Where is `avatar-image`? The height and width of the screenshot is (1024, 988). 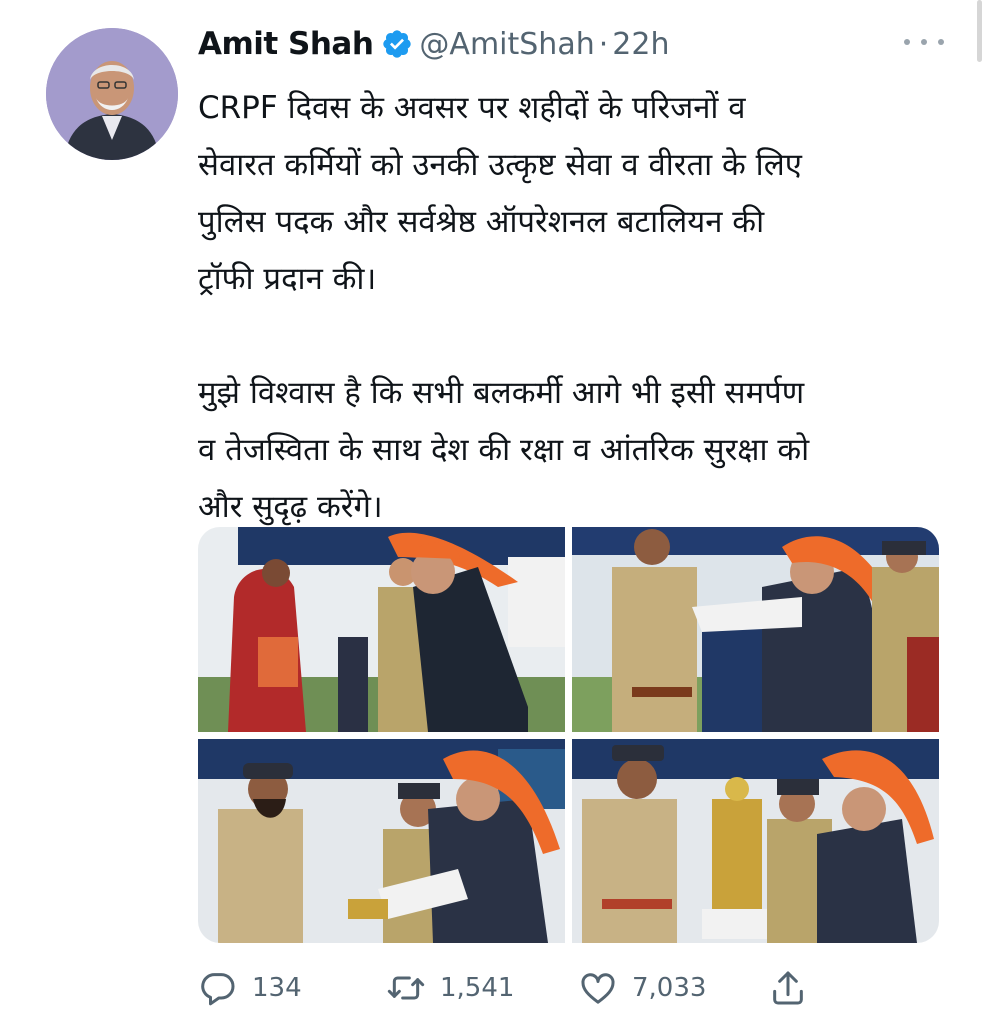
avatar-image is located at coordinates (112, 94).